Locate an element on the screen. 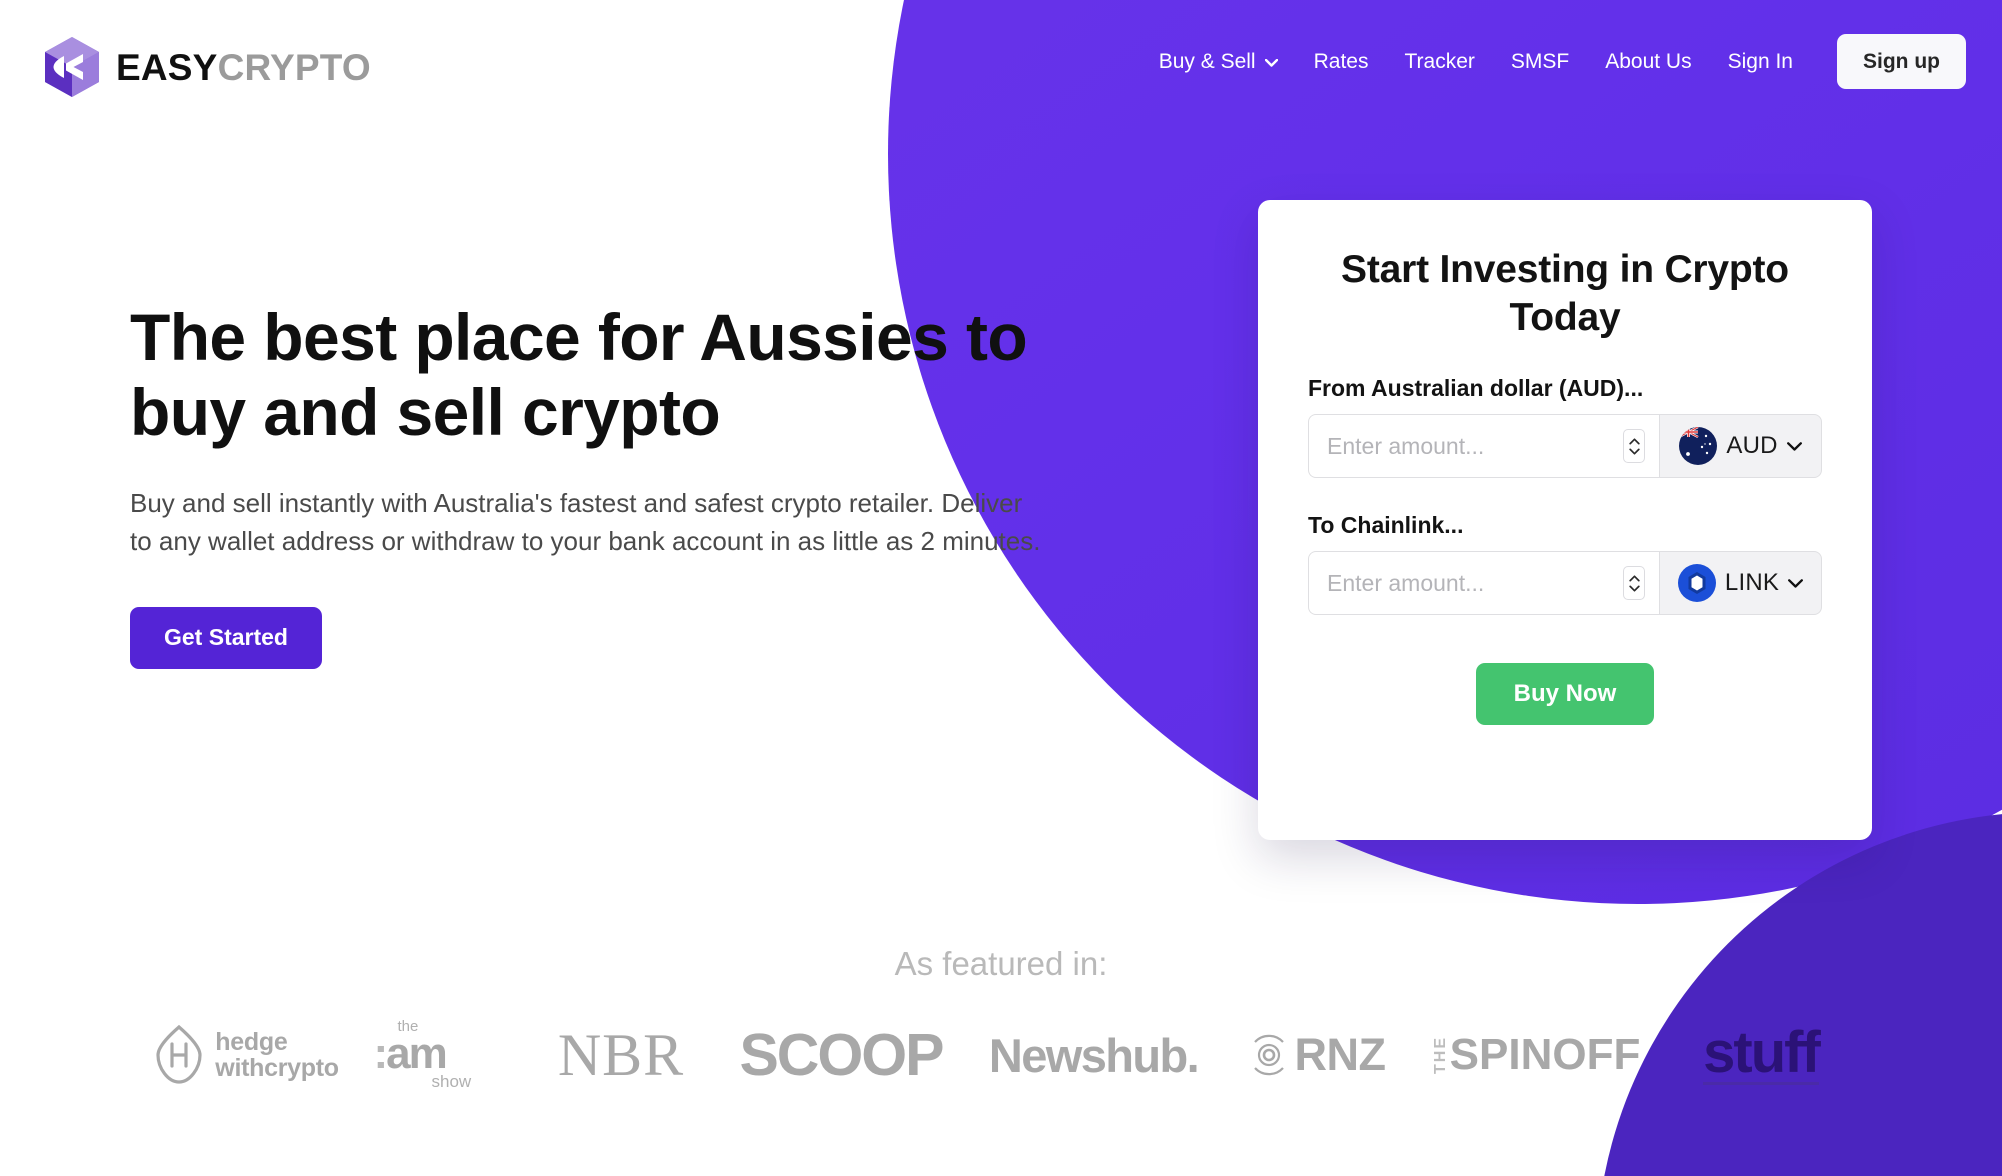 The image size is (2002, 1176). stuff-logo: stuff is located at coordinates (1761, 1055).